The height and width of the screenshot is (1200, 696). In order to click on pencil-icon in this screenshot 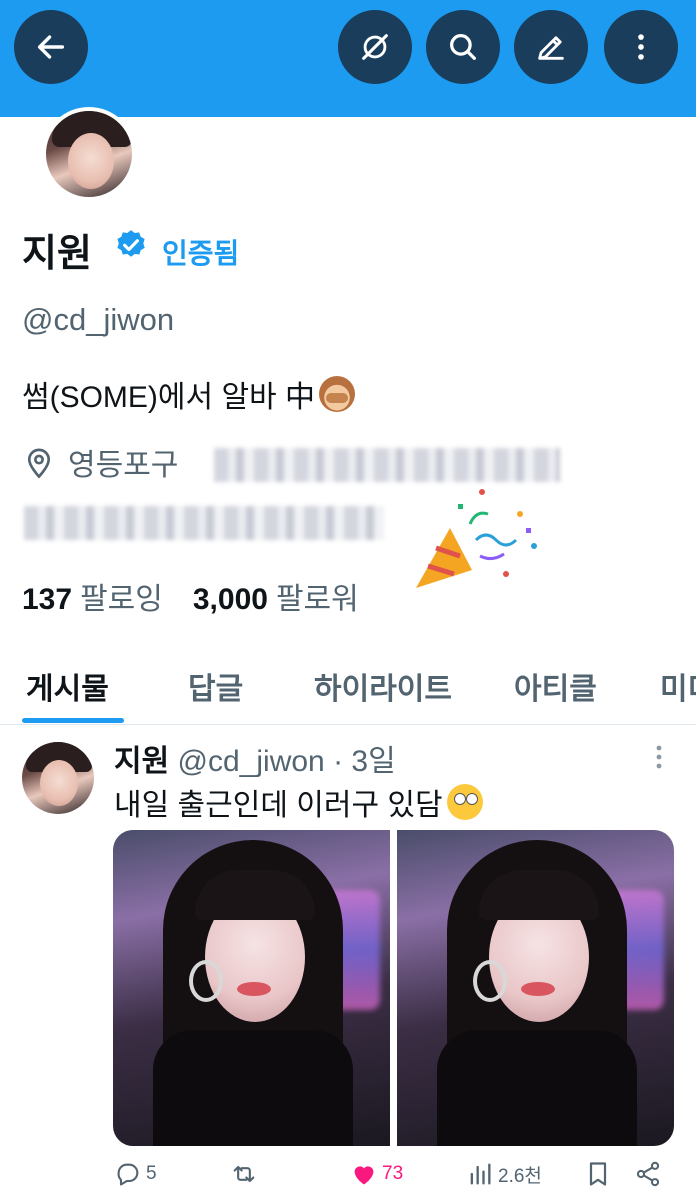, I will do `click(551, 48)`.